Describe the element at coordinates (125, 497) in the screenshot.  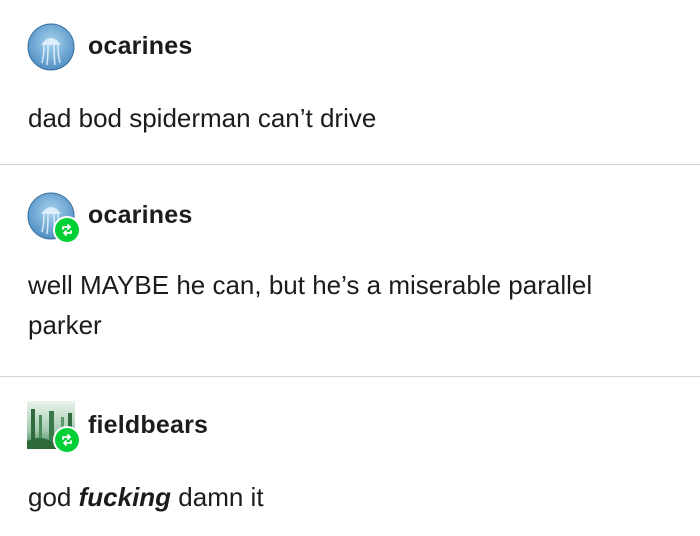
I see `post-text-emphasis: fucking` at that location.